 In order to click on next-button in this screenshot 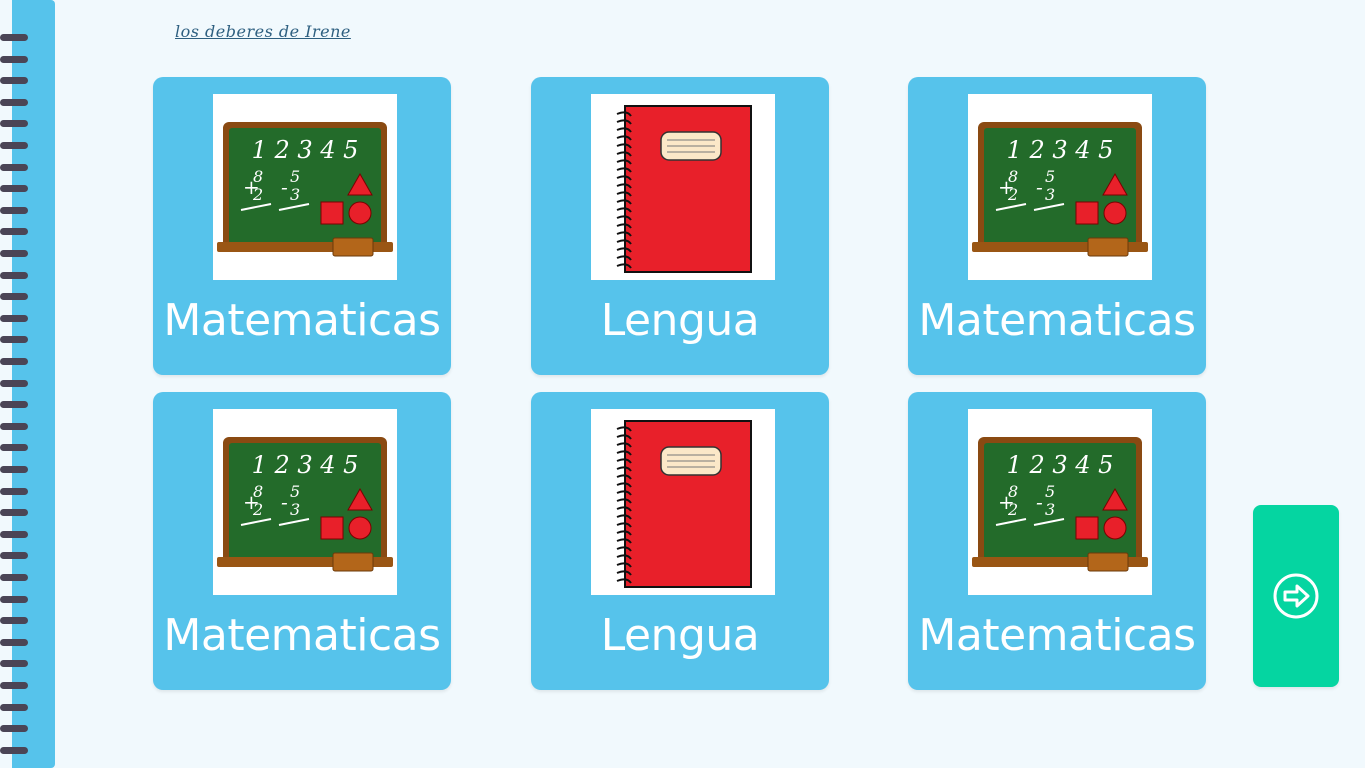, I will do `click(1296, 596)`.